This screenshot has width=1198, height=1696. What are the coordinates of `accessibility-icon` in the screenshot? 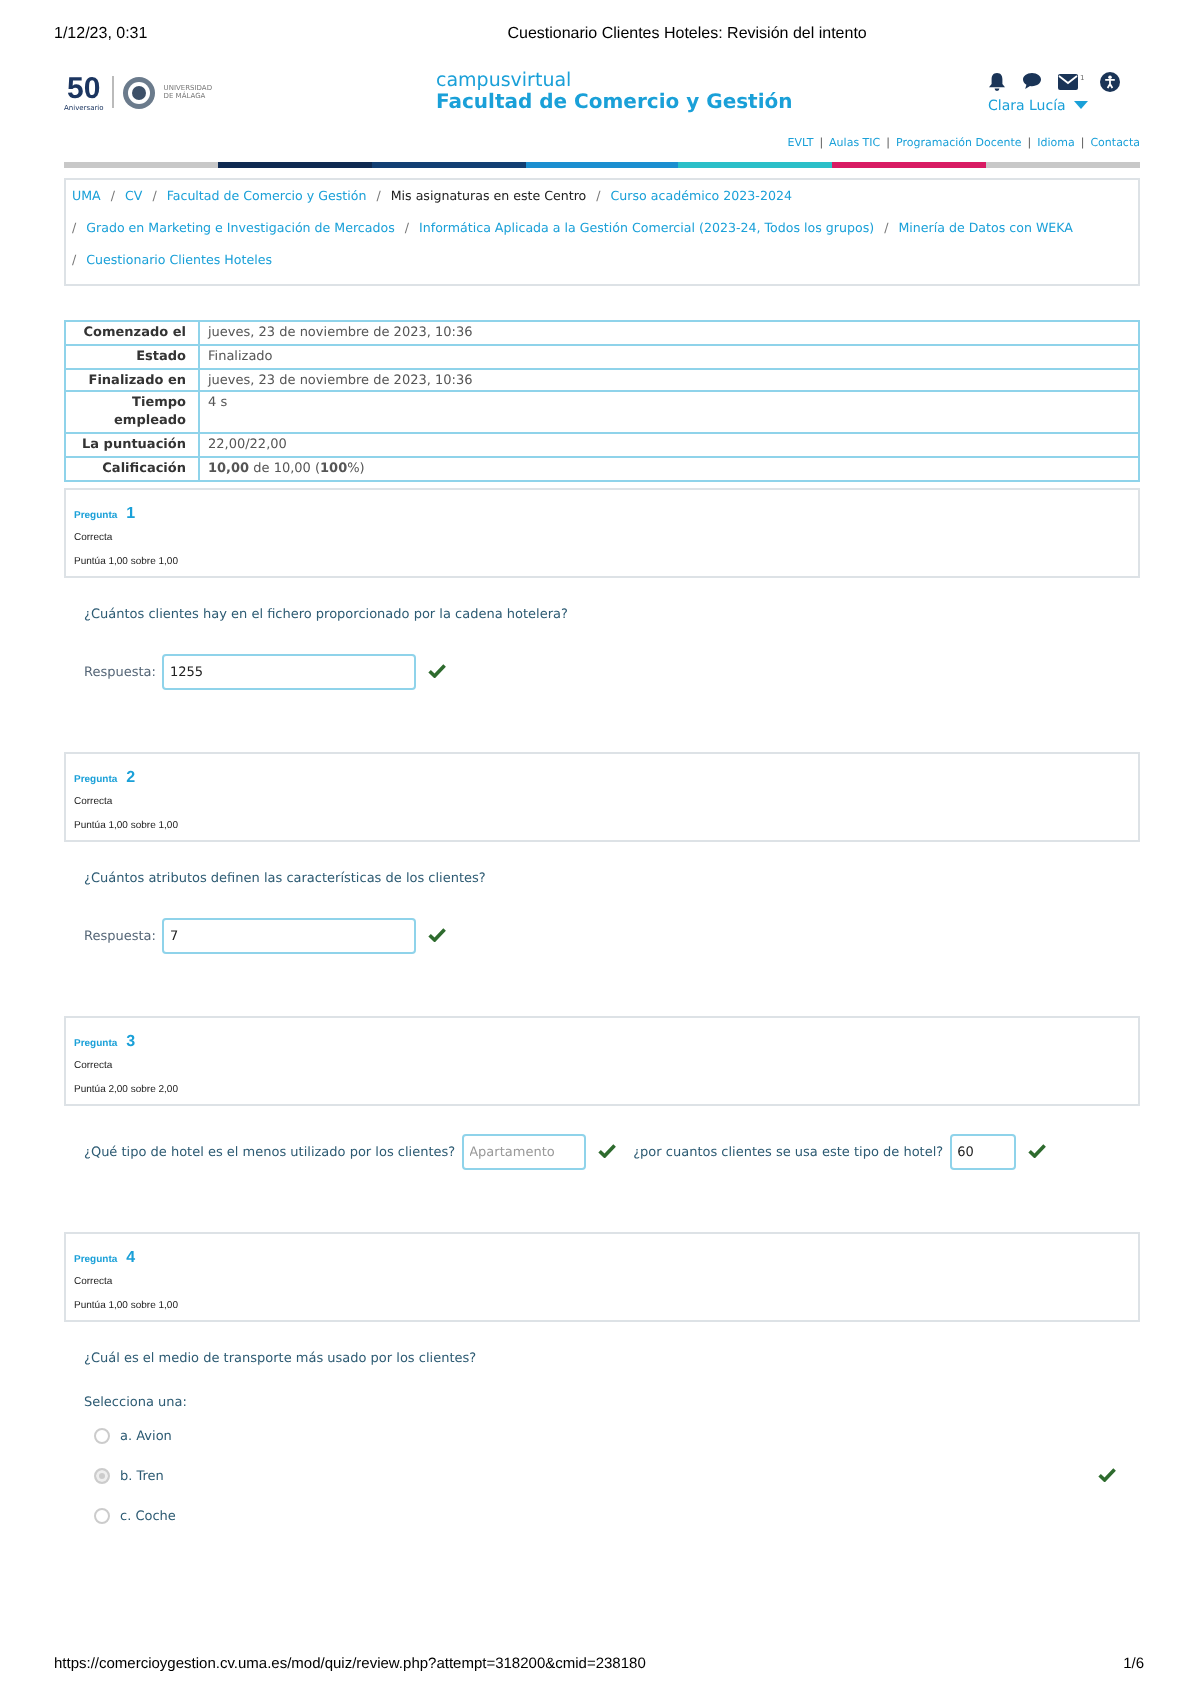 It's located at (1110, 81).